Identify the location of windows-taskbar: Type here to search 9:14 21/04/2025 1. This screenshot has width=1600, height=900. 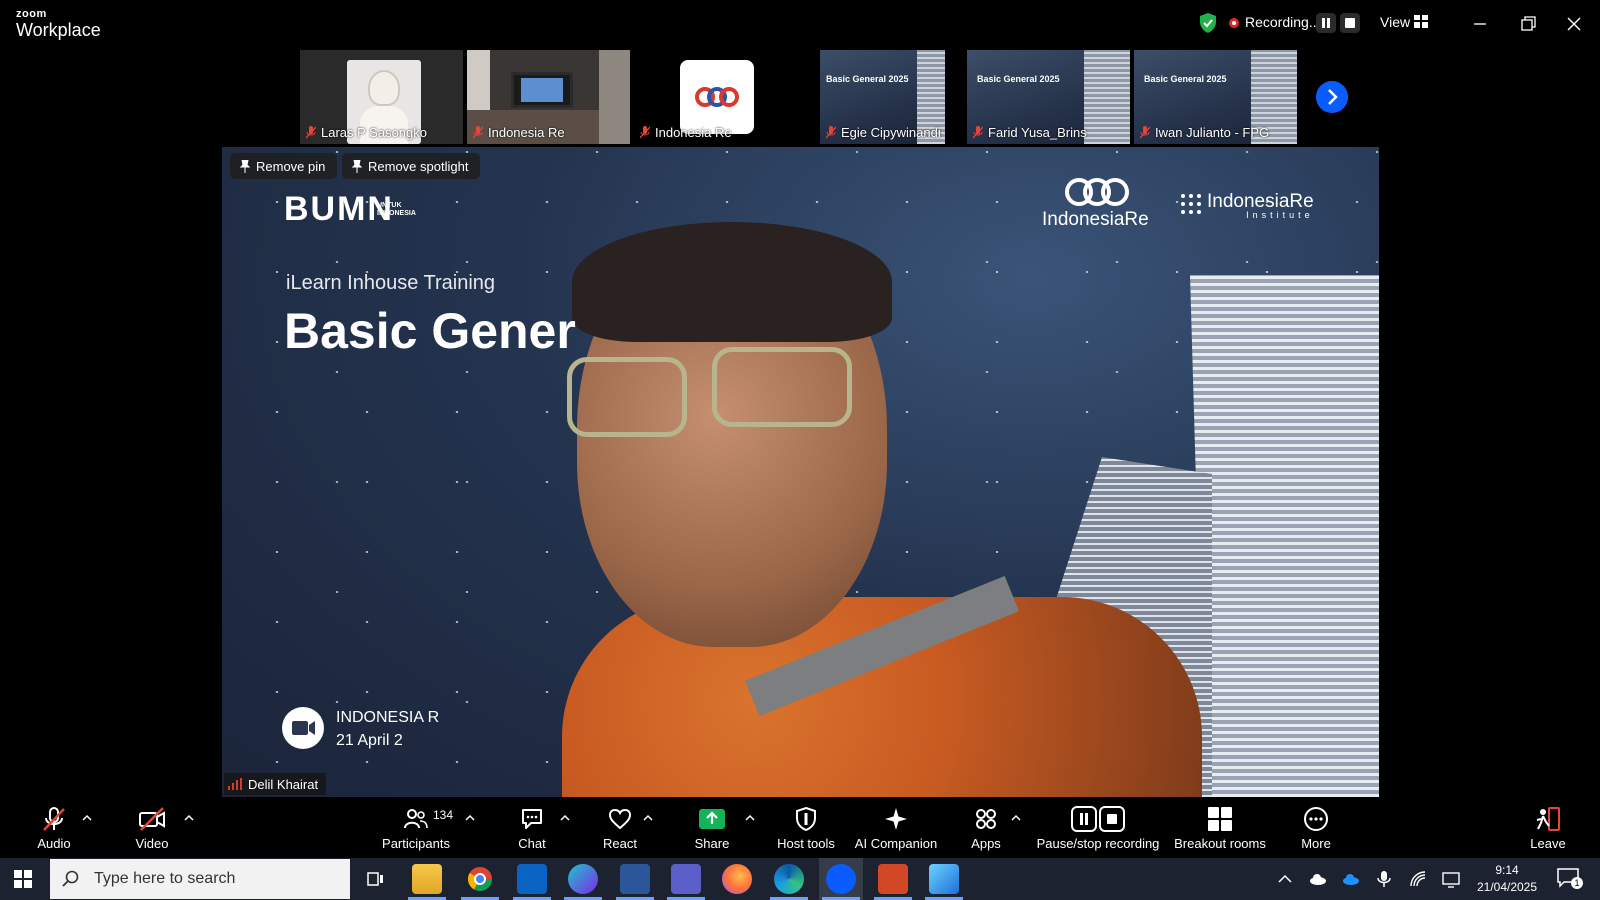
(800, 879).